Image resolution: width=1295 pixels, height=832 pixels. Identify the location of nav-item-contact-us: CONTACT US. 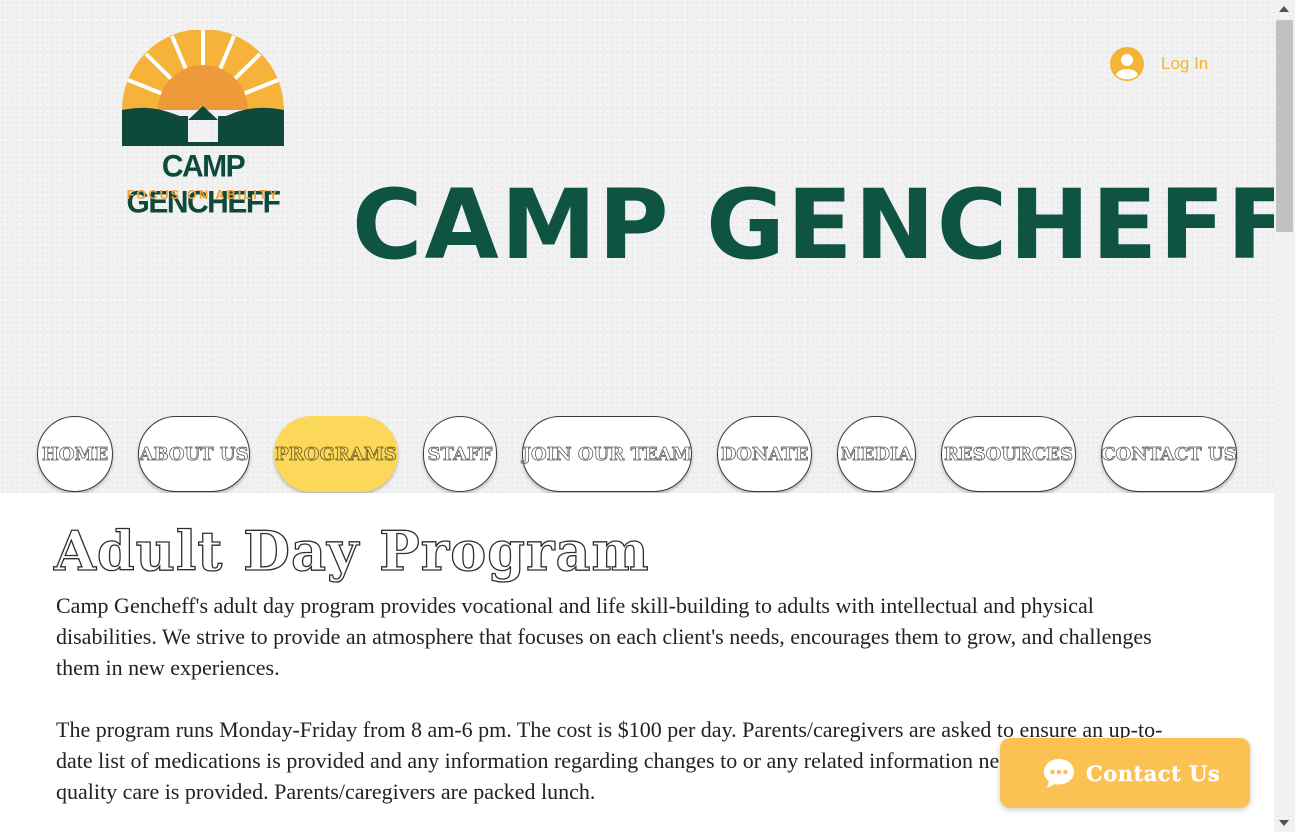
(1169, 454).